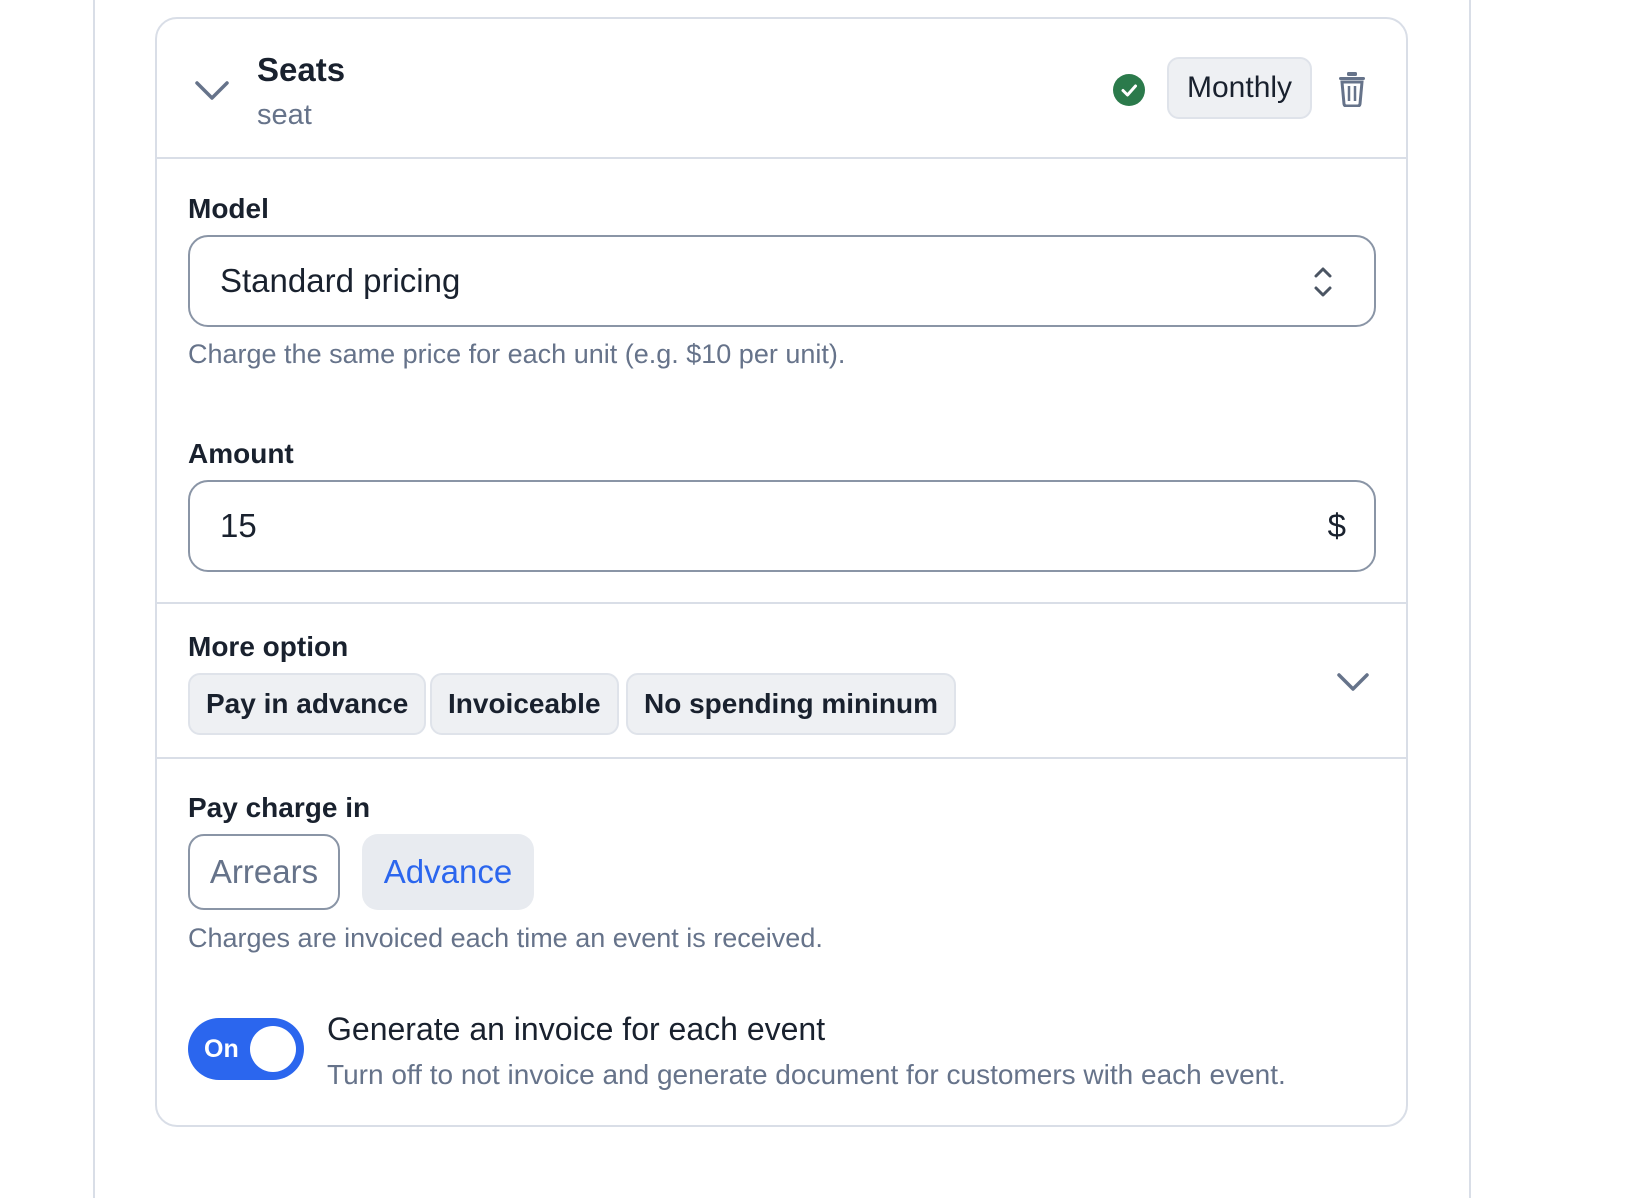 Image resolution: width=1638 pixels, height=1198 pixels. Describe the element at coordinates (1336, 525) in the screenshot. I see `currency-symbol: $` at that location.